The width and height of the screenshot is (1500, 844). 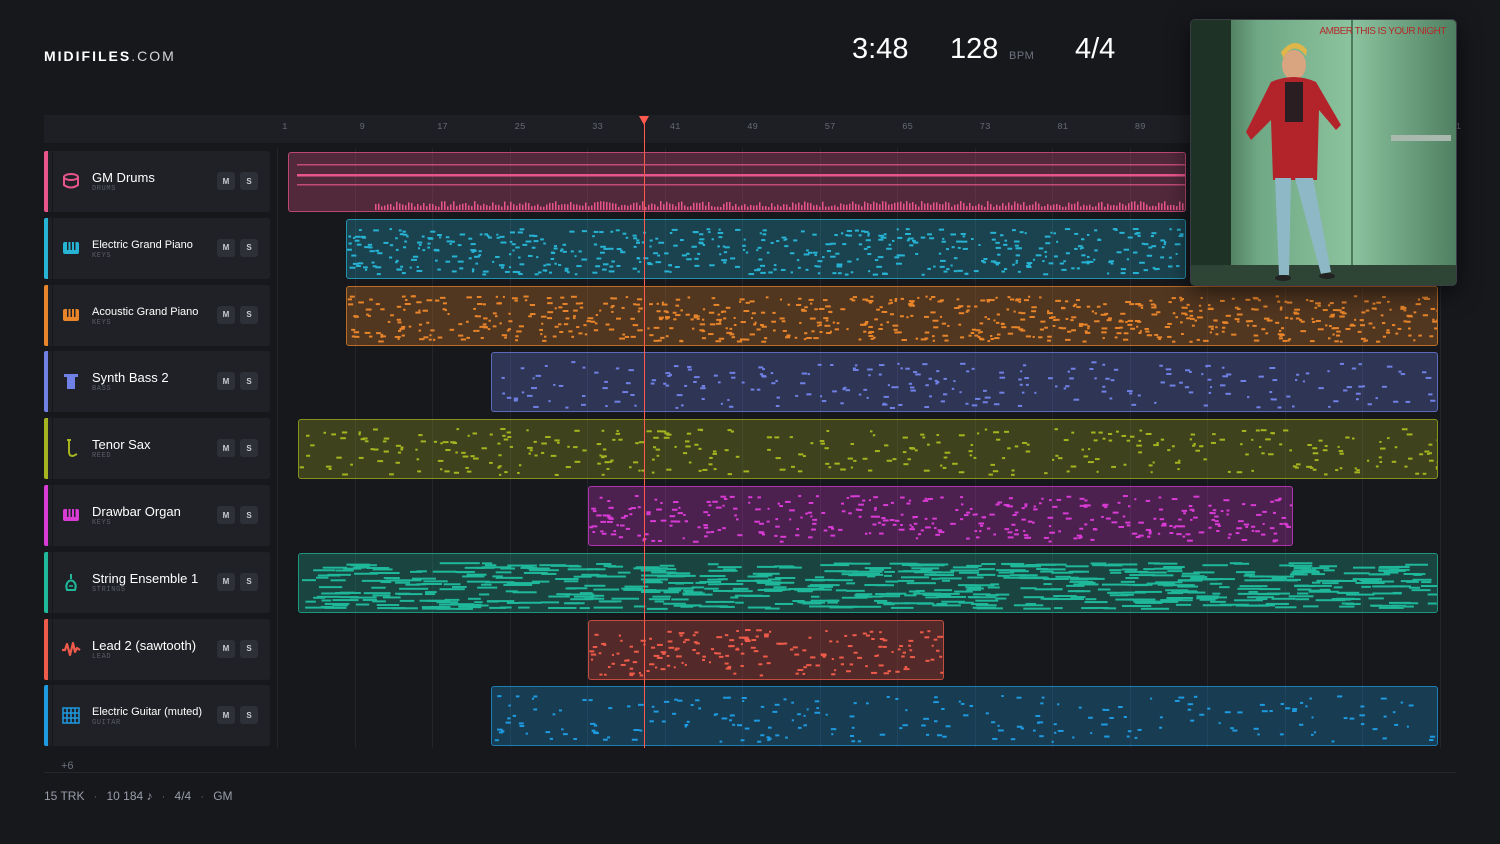 I want to click on ruler-tick-label: 41, so click(x=675, y=127).